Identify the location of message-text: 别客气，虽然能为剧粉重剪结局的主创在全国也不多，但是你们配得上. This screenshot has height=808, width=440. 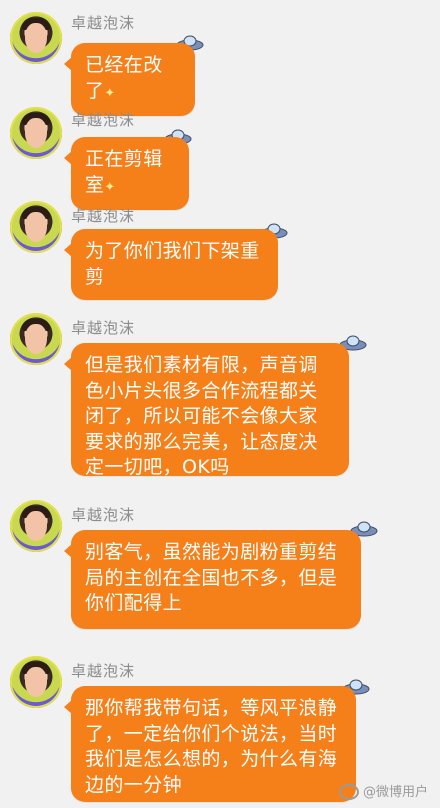
(211, 577).